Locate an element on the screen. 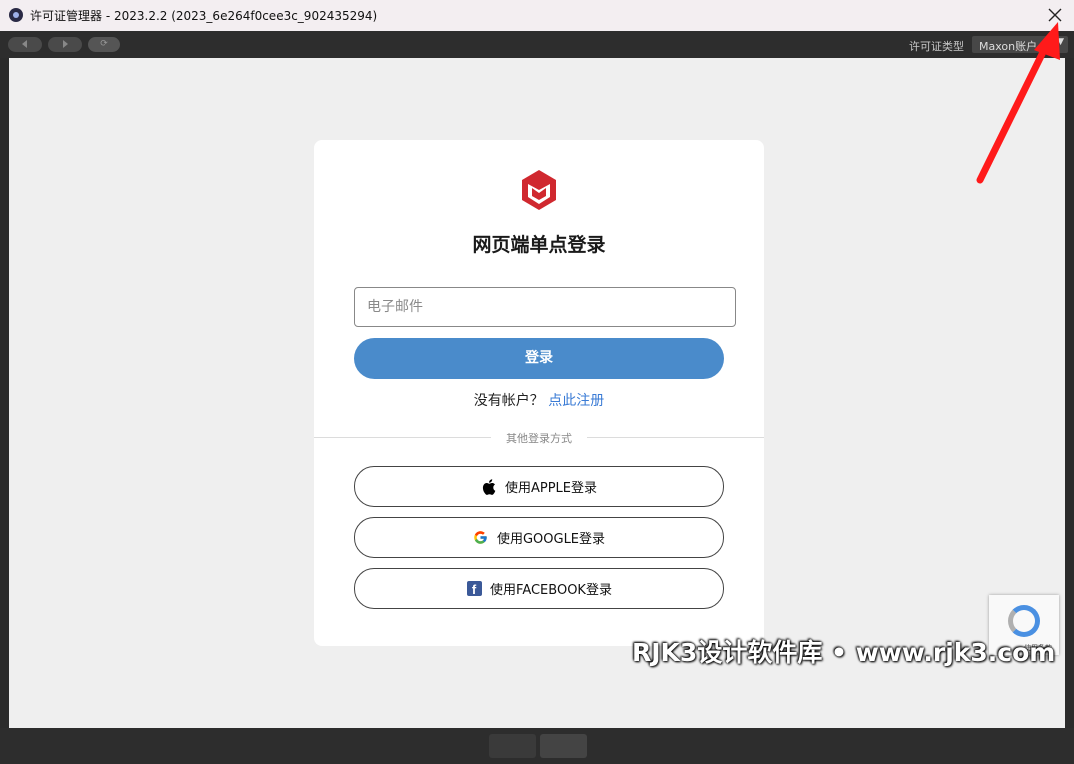  forward-icon is located at coordinates (65, 44).